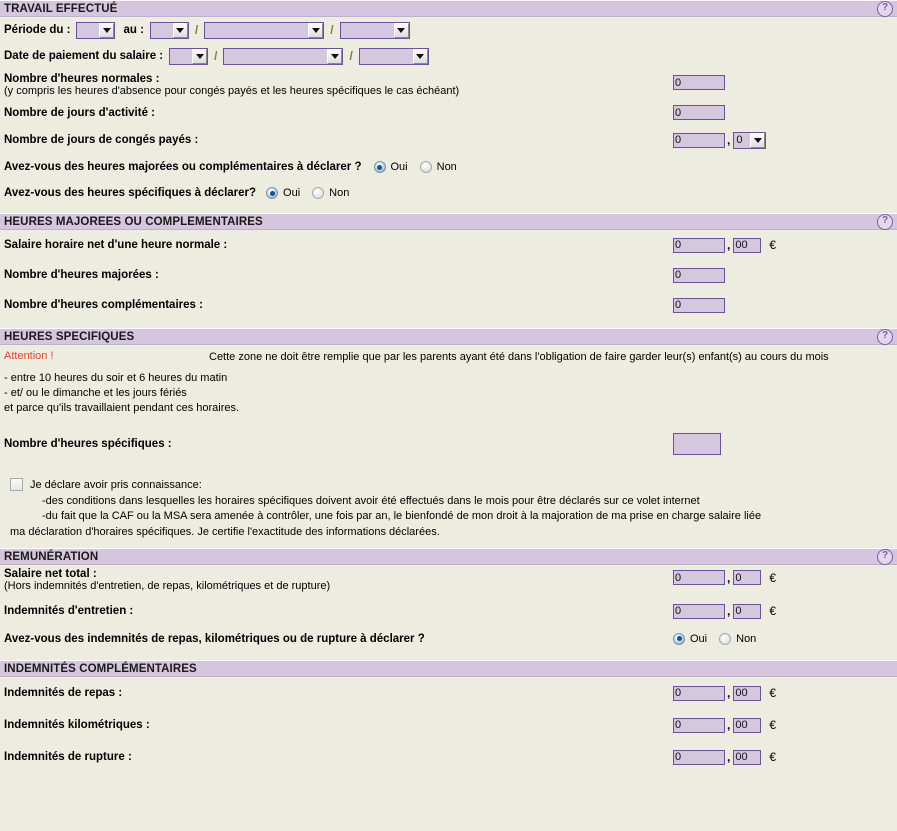 This screenshot has height=831, width=897. I want to click on radio-group-heures-specifiques: Oui Non, so click(313, 193).